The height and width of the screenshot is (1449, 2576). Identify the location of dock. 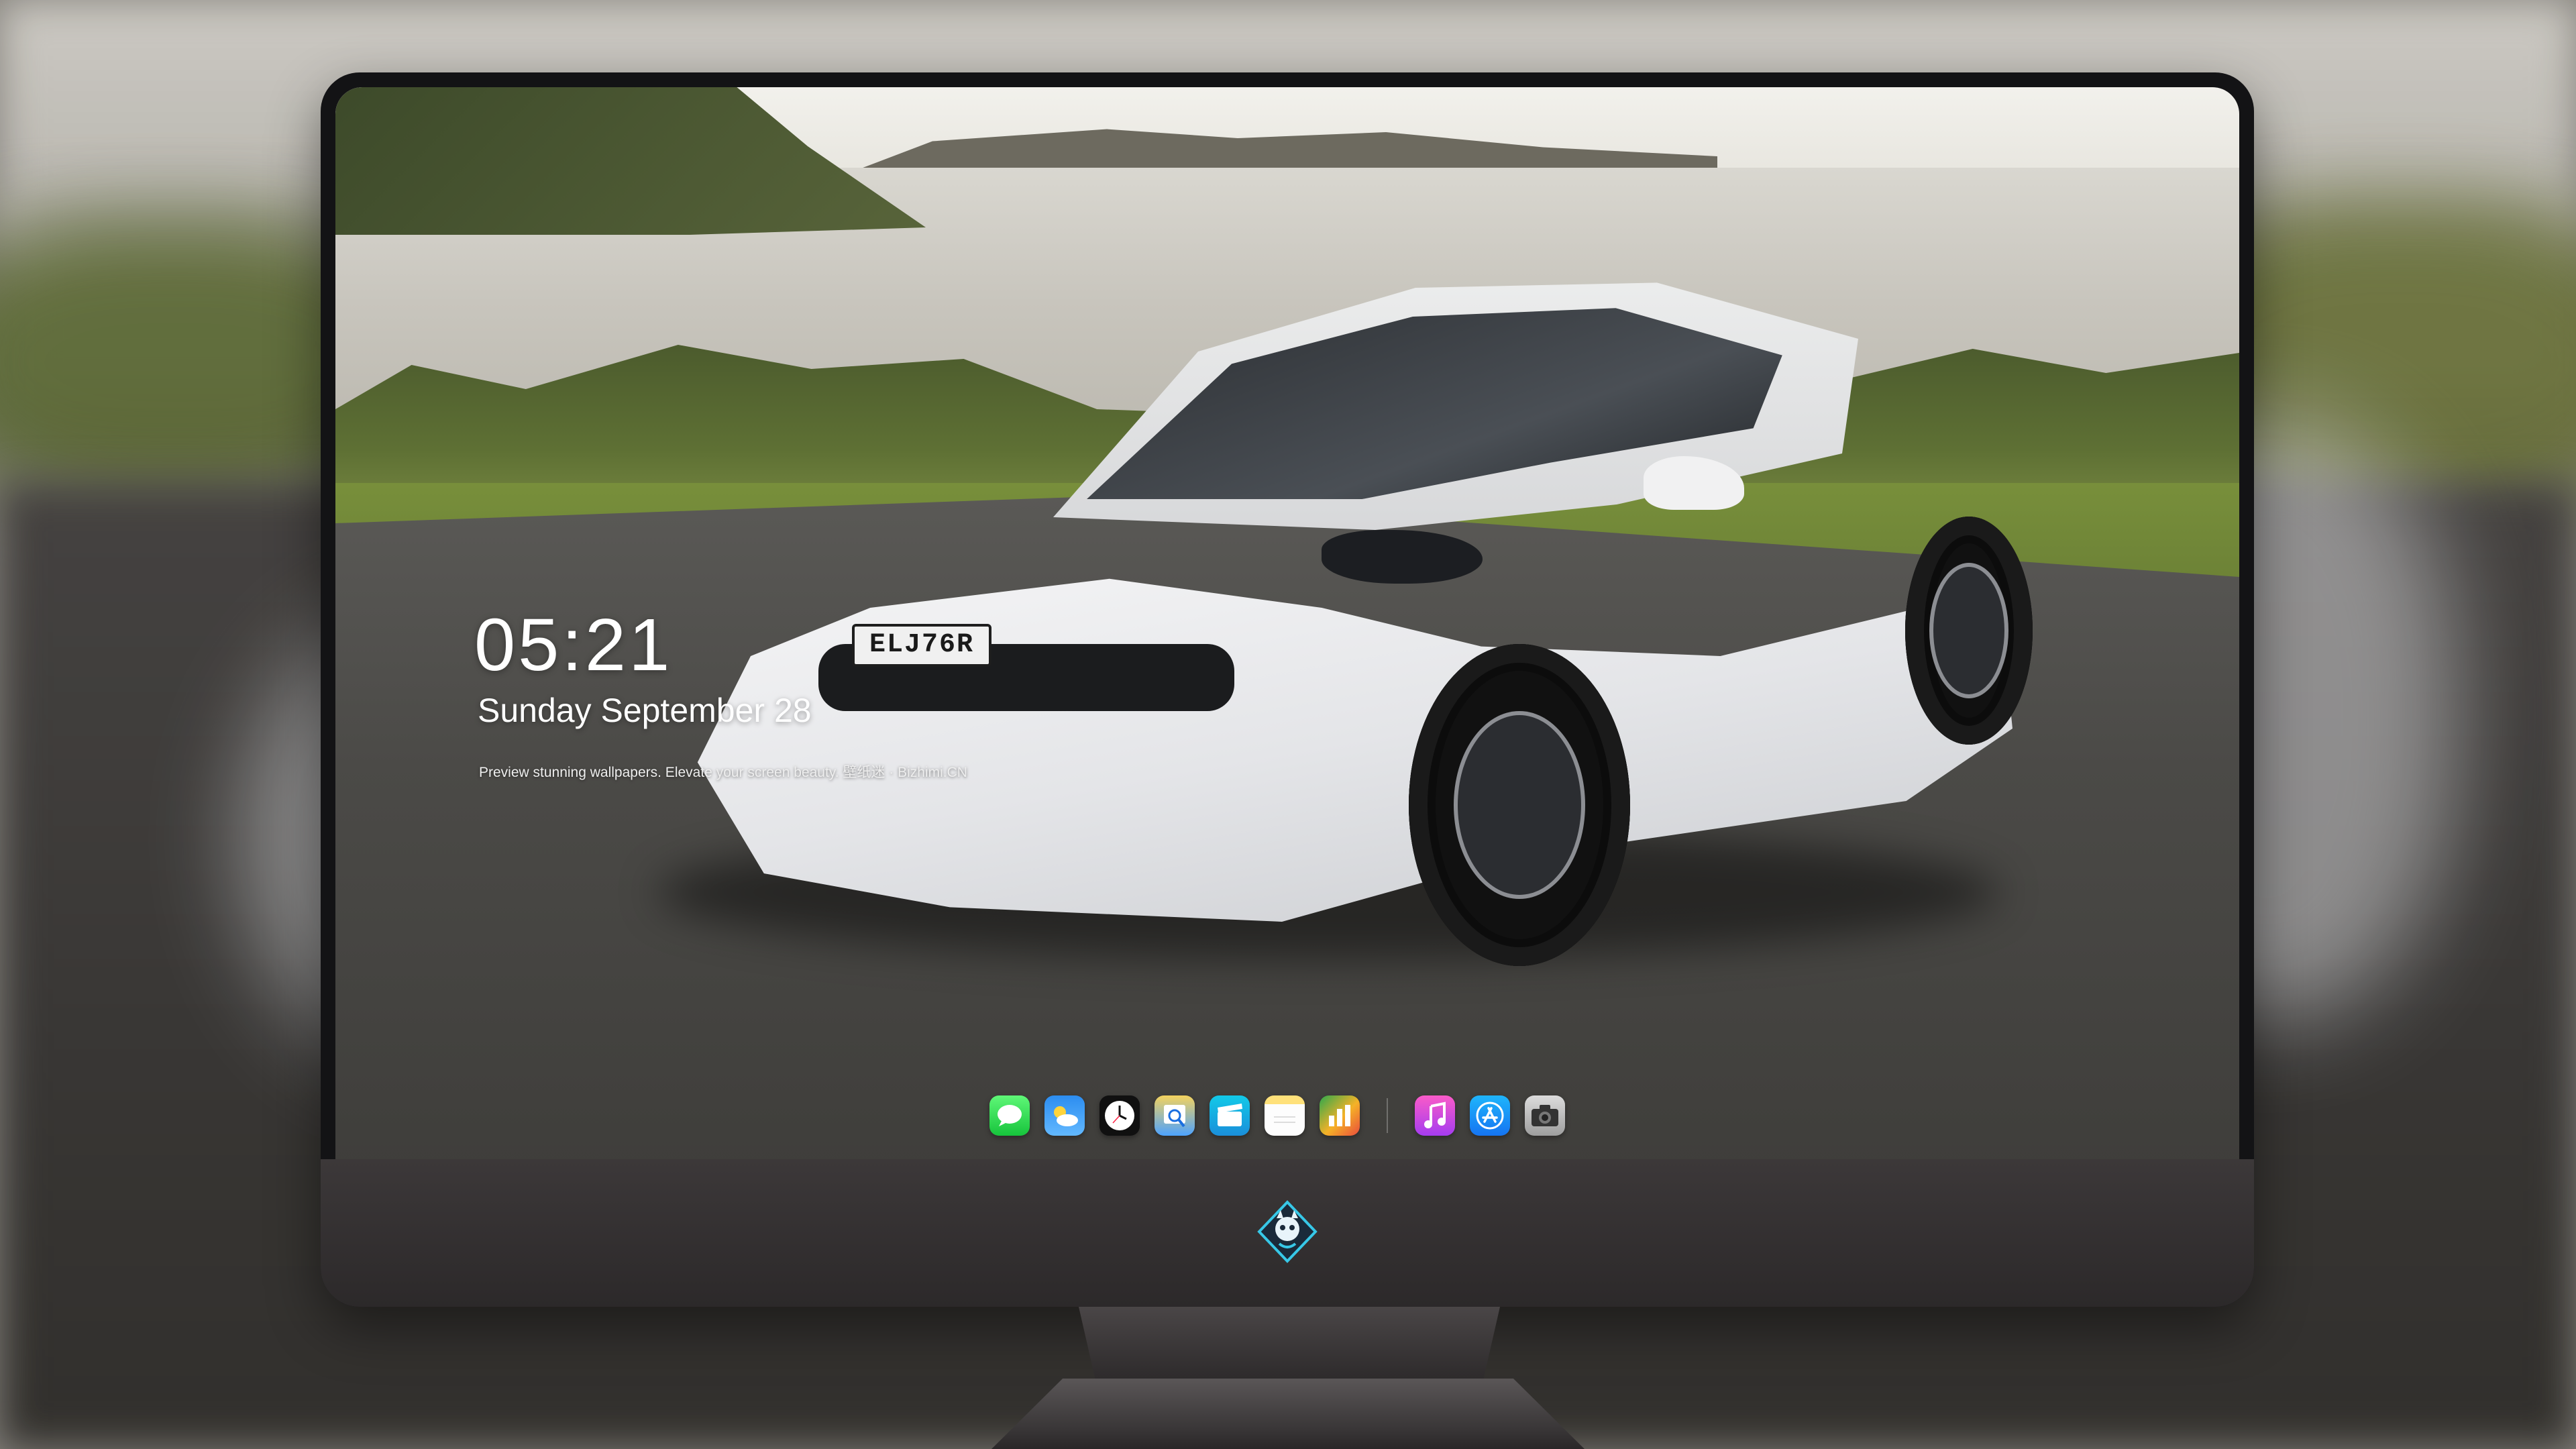
(1277, 1115).